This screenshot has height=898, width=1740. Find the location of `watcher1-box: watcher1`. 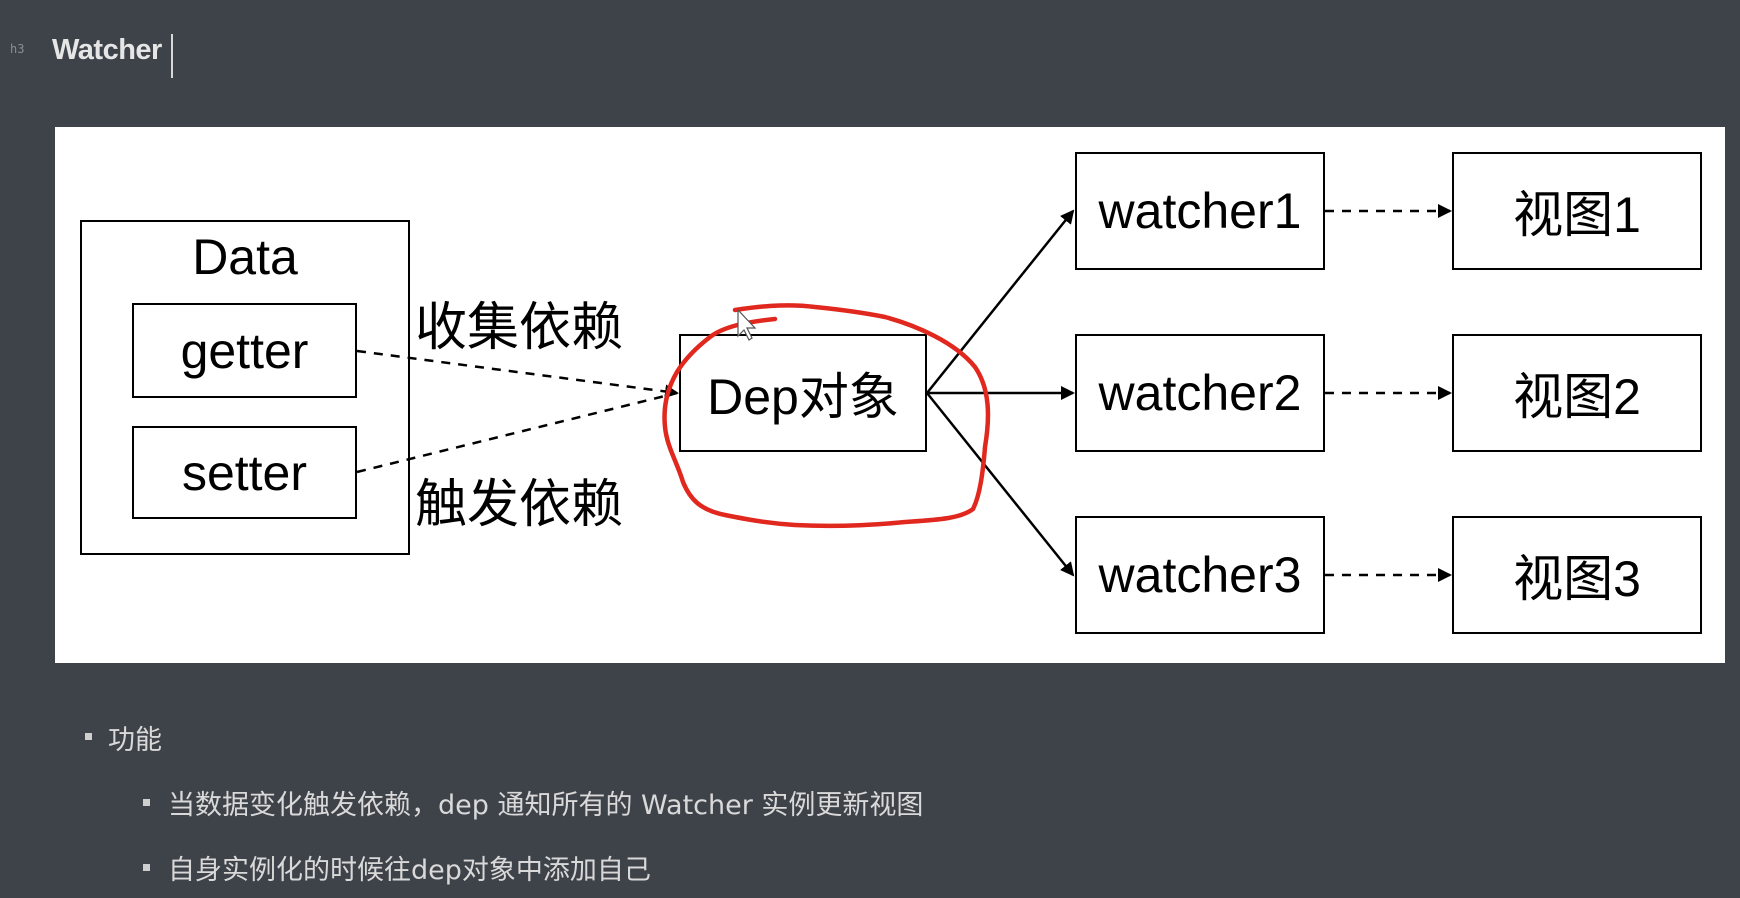

watcher1-box: watcher1 is located at coordinates (1200, 211).